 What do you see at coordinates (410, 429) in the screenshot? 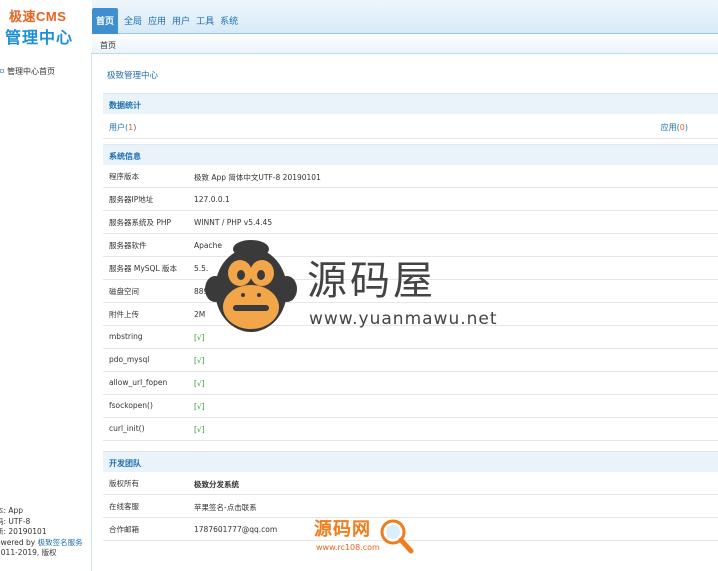
I see `table-row: curl_init() [√]` at bounding box center [410, 429].